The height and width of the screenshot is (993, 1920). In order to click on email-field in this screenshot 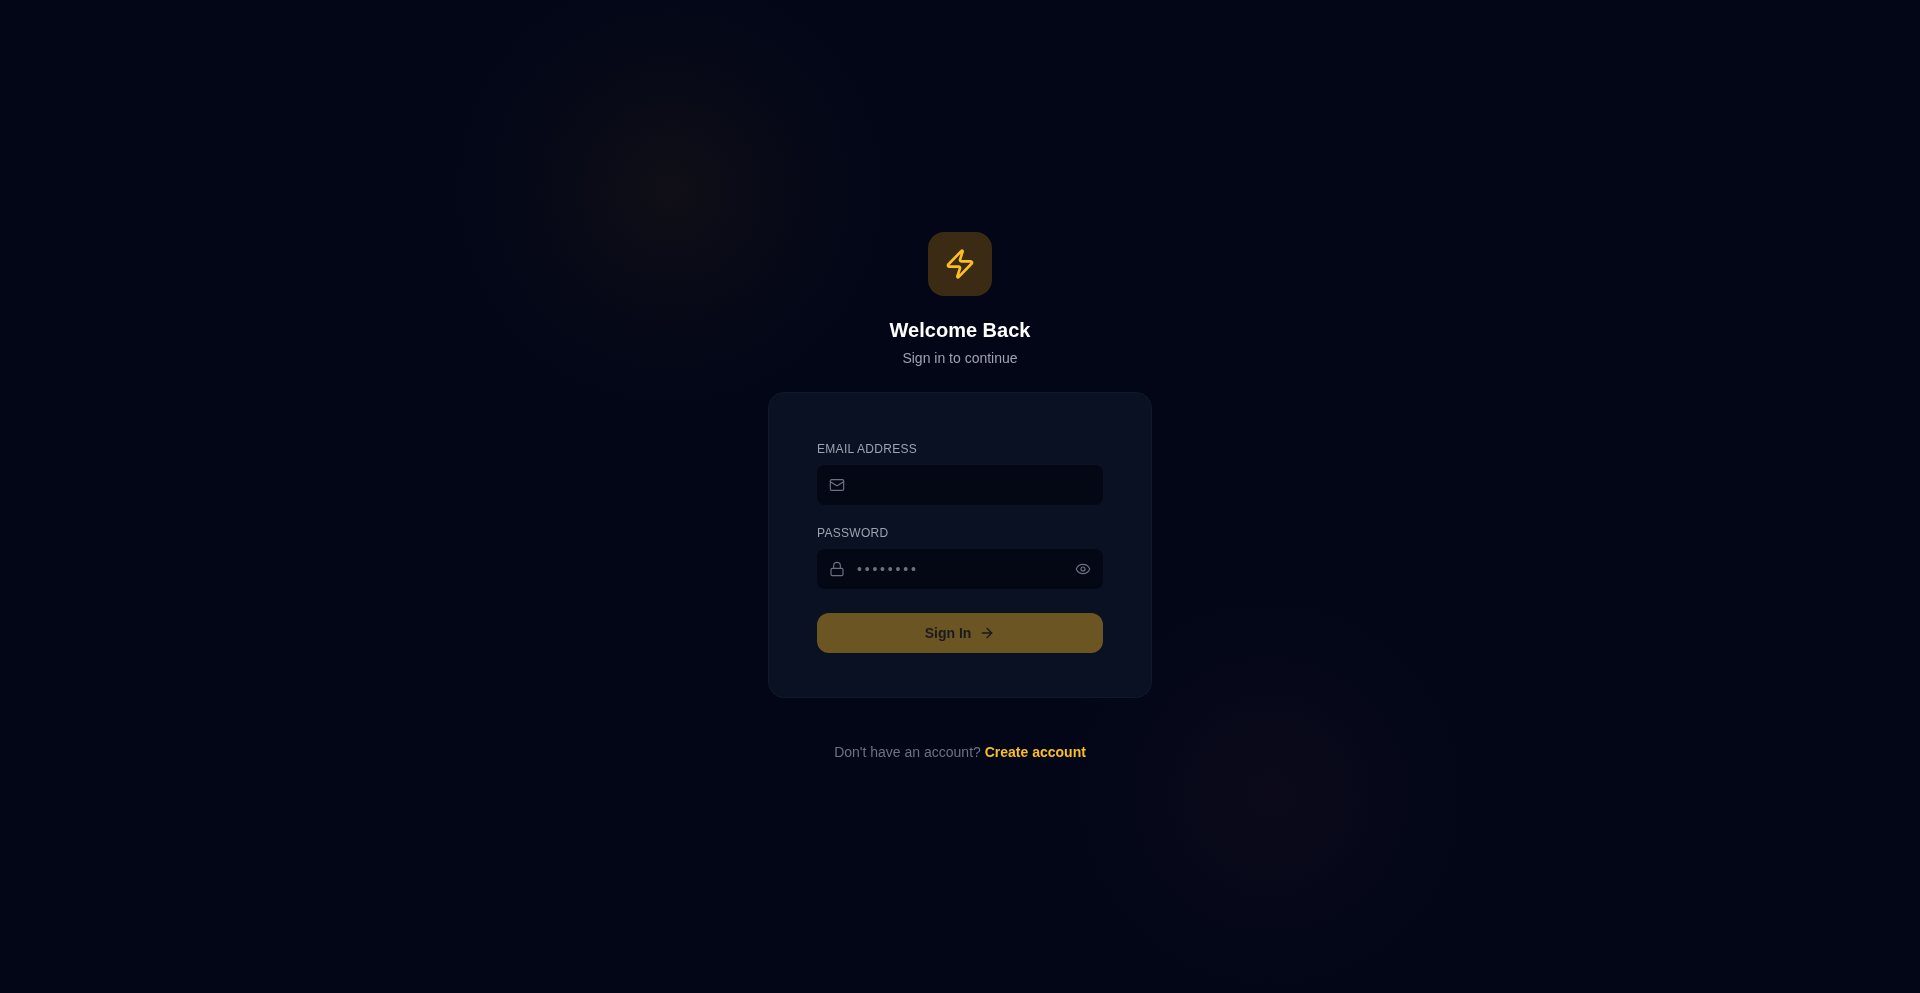, I will do `click(960, 484)`.